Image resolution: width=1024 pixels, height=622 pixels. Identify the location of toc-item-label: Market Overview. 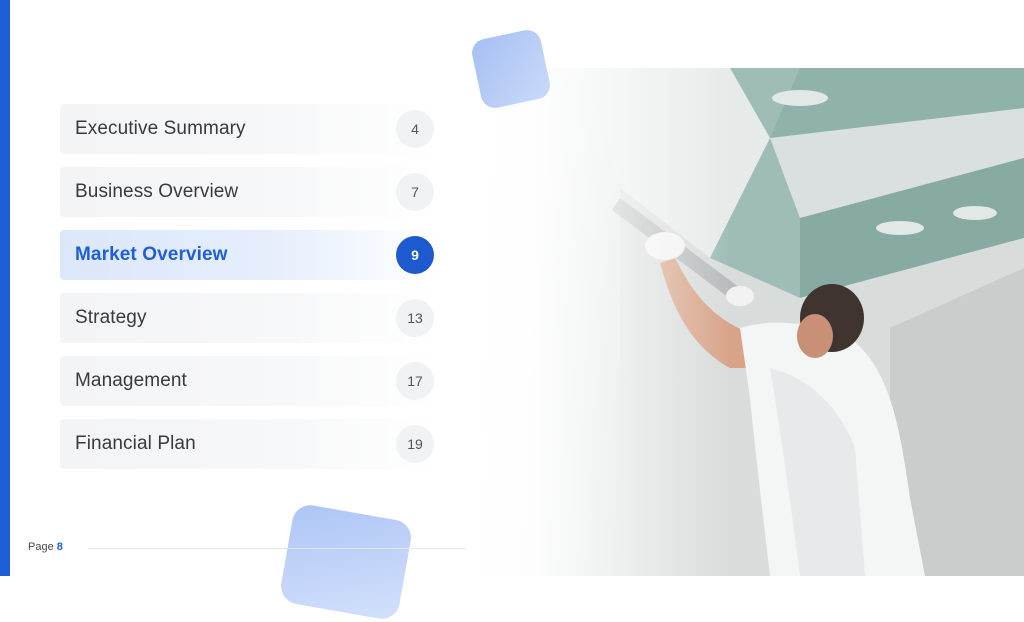
(151, 254).